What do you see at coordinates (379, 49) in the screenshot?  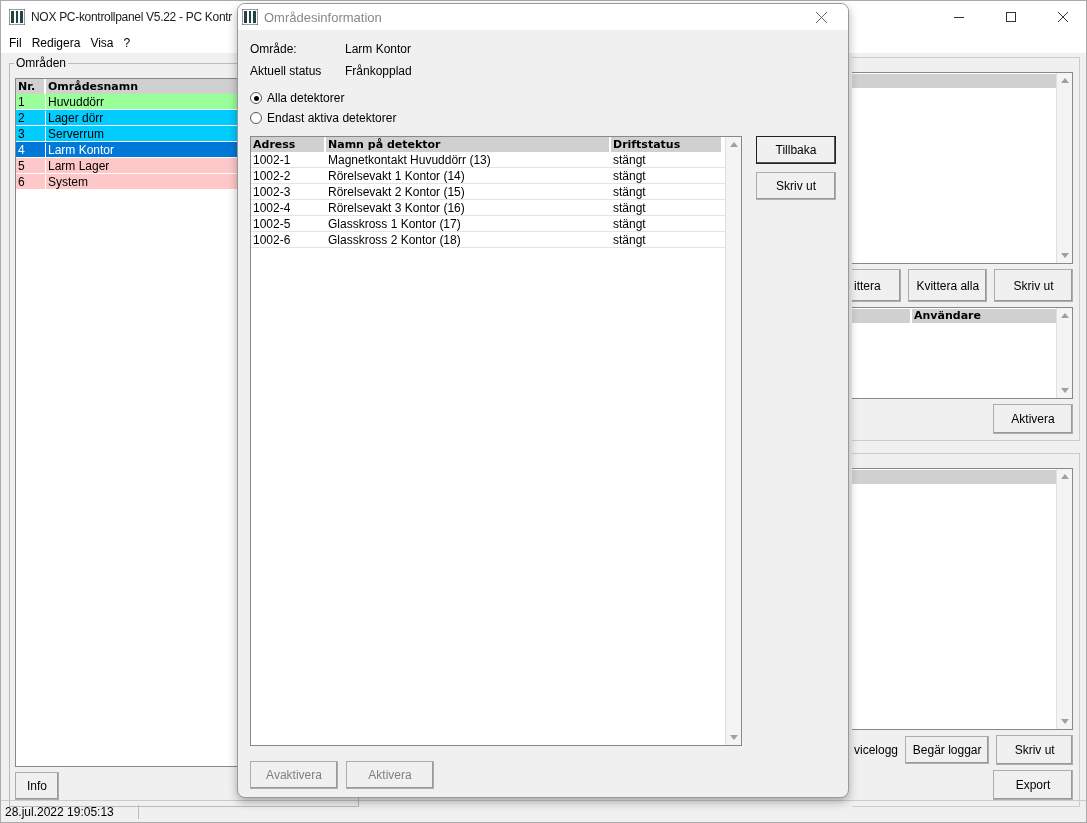 I see `field-value: Larm Kontor` at bounding box center [379, 49].